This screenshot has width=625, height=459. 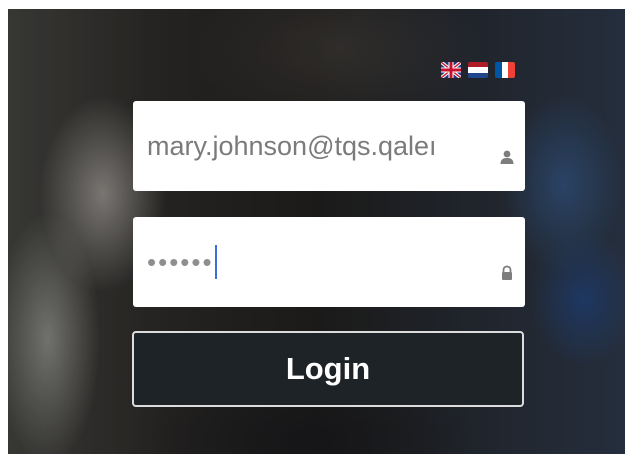 I want to click on uk-flag-icon, so click(x=451, y=70).